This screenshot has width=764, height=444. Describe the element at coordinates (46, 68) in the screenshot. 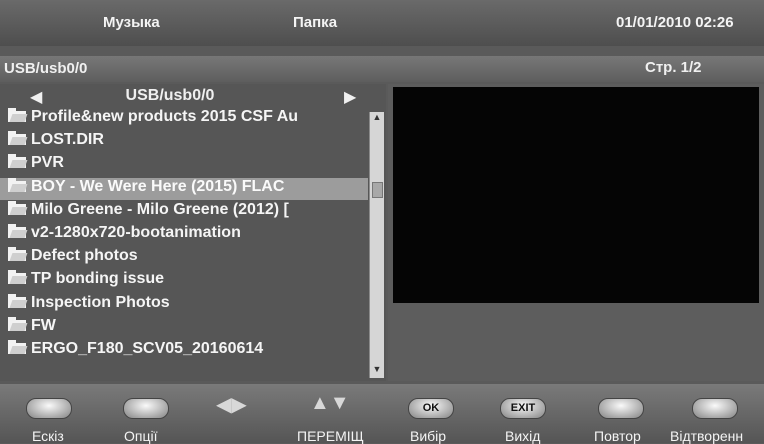

I see `current-path: USB/usb0/0` at that location.